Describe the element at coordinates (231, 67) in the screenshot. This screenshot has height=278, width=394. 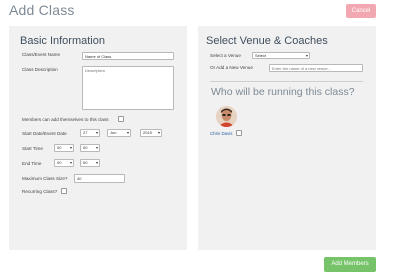
I see `new-venue-label: Or Add a New Venue` at that location.